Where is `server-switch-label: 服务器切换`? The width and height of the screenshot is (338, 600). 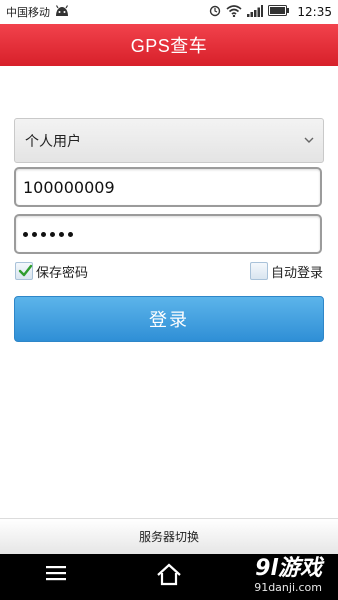 server-switch-label: 服务器切换 is located at coordinates (168, 537).